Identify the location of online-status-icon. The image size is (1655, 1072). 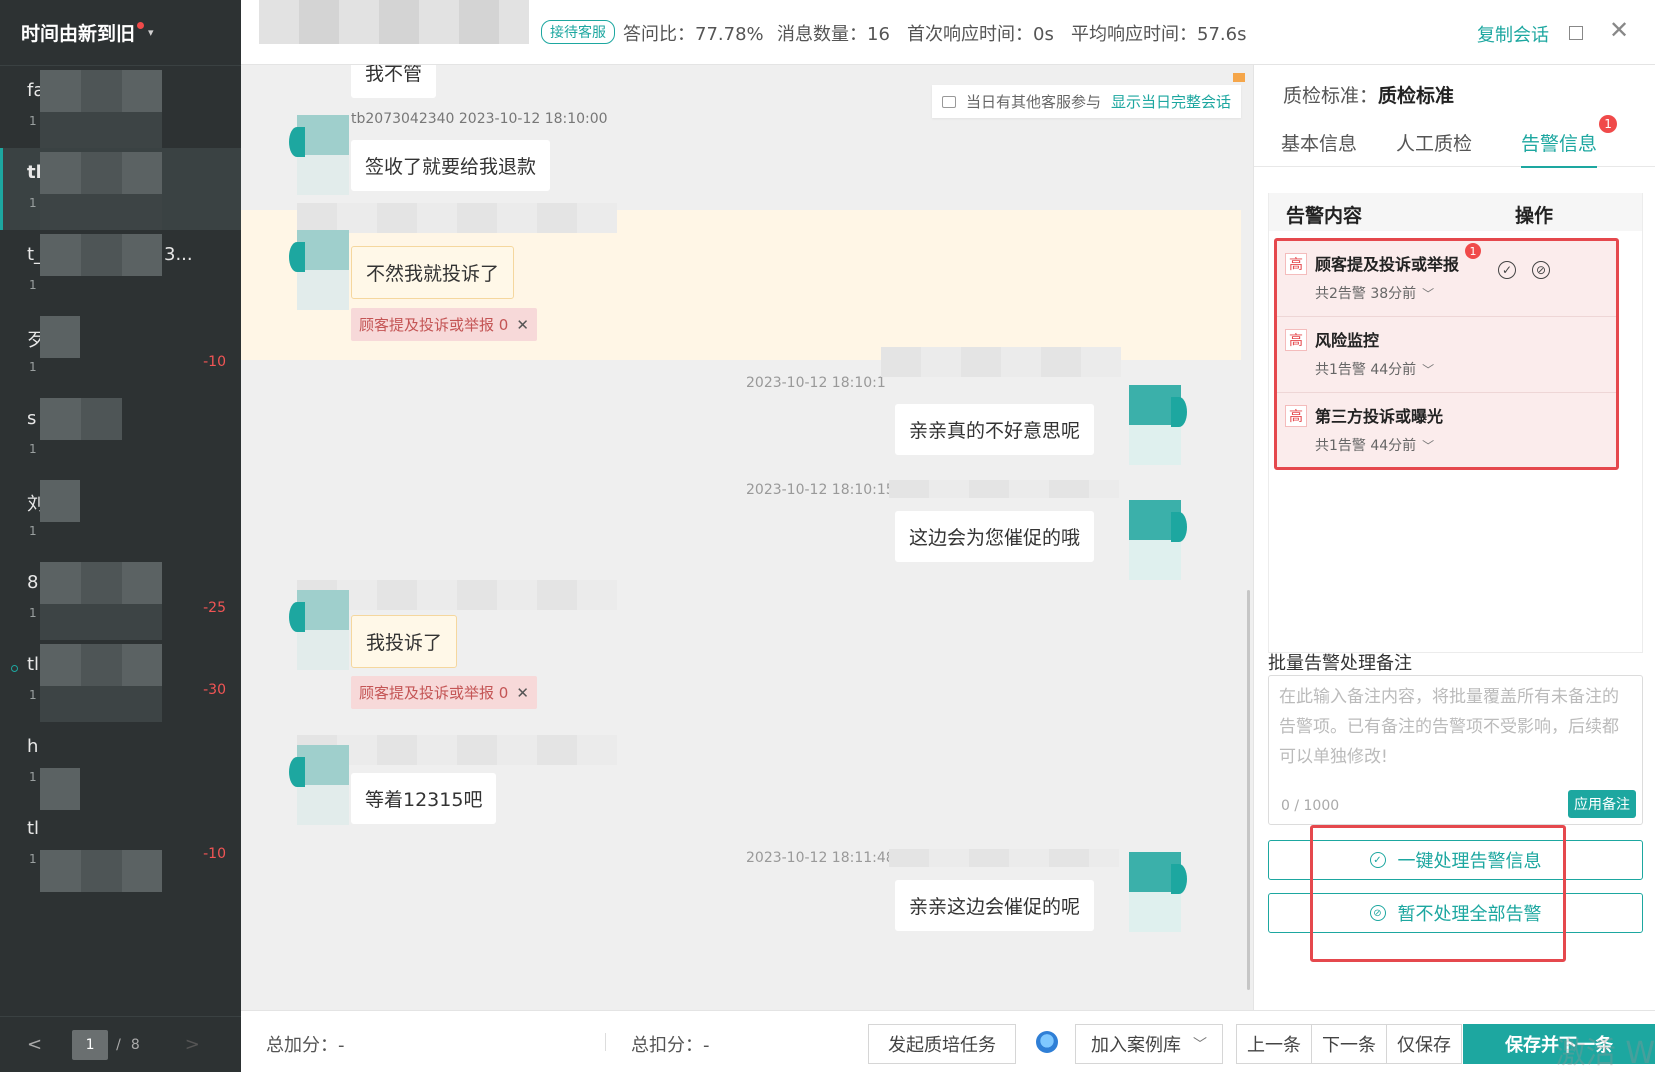
(14, 668).